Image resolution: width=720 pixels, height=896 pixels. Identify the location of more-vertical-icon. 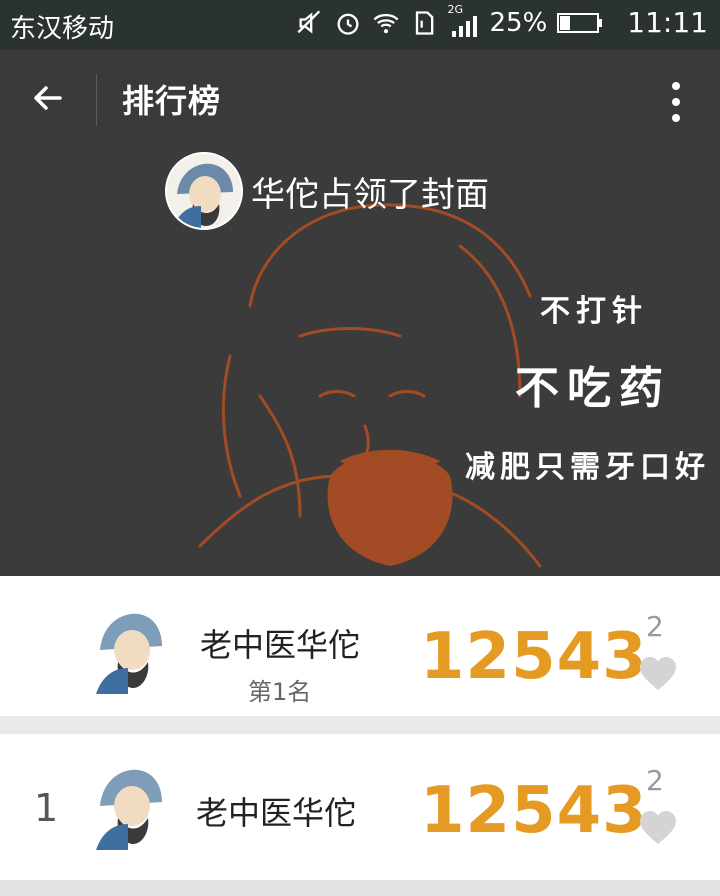
(676, 102).